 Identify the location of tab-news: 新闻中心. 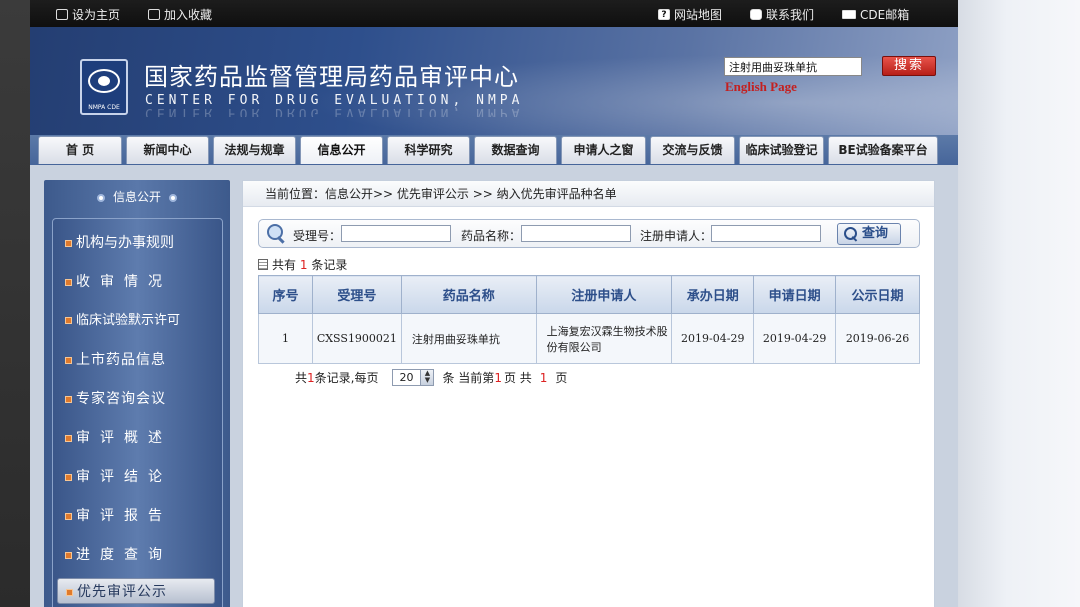
(167, 150).